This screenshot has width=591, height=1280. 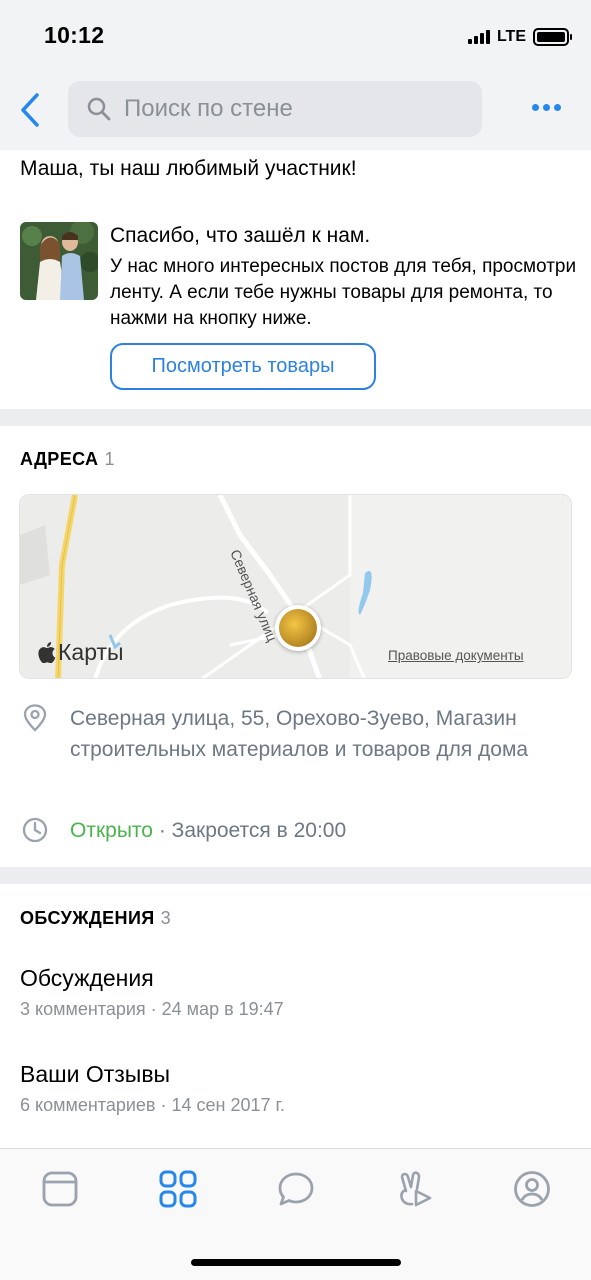 I want to click on greeting-text: Маша, ты наш любимый участник!, so click(x=188, y=168).